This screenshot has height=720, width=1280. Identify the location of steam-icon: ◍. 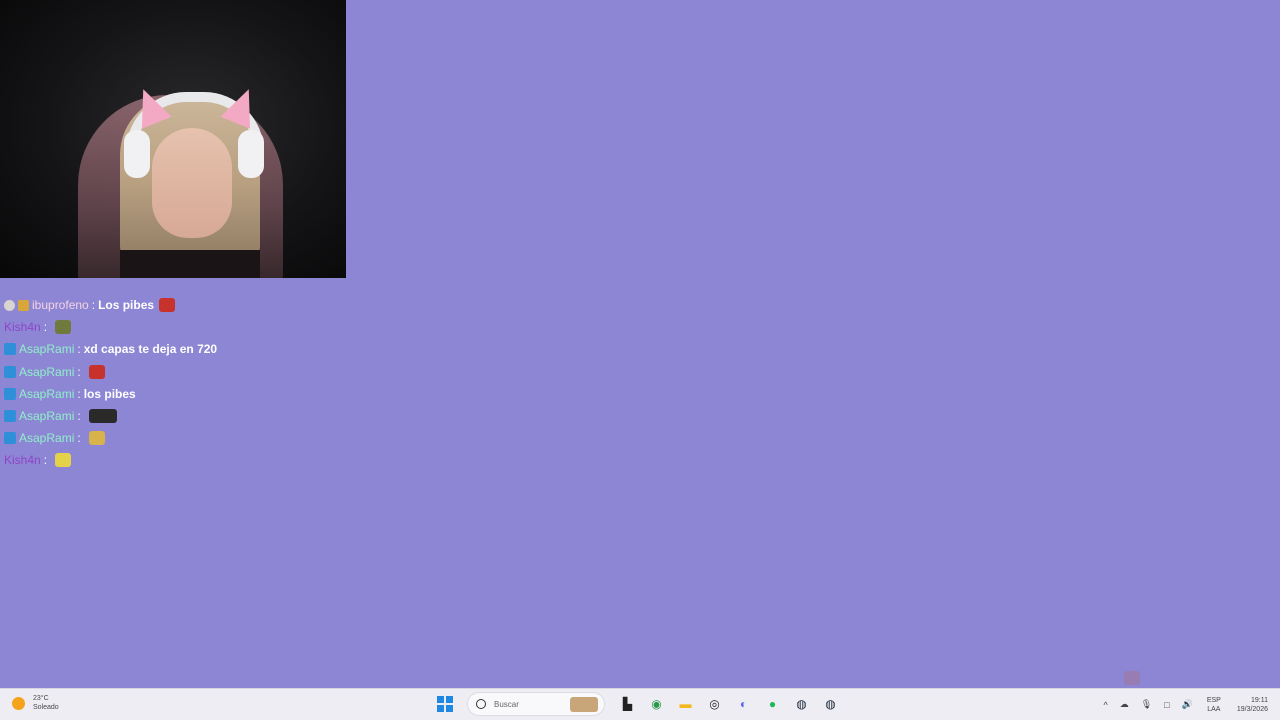
(802, 704).